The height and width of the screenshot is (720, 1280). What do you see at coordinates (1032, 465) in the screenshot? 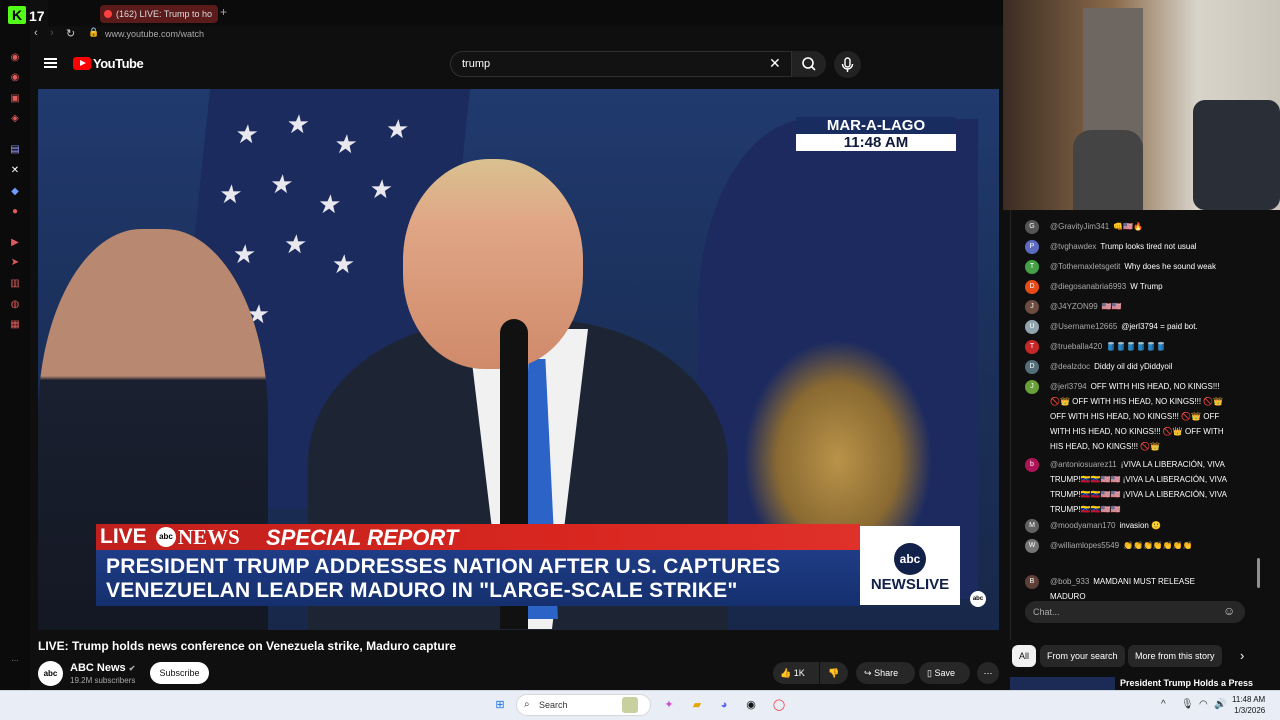
I see `chat-avatar: b` at bounding box center [1032, 465].